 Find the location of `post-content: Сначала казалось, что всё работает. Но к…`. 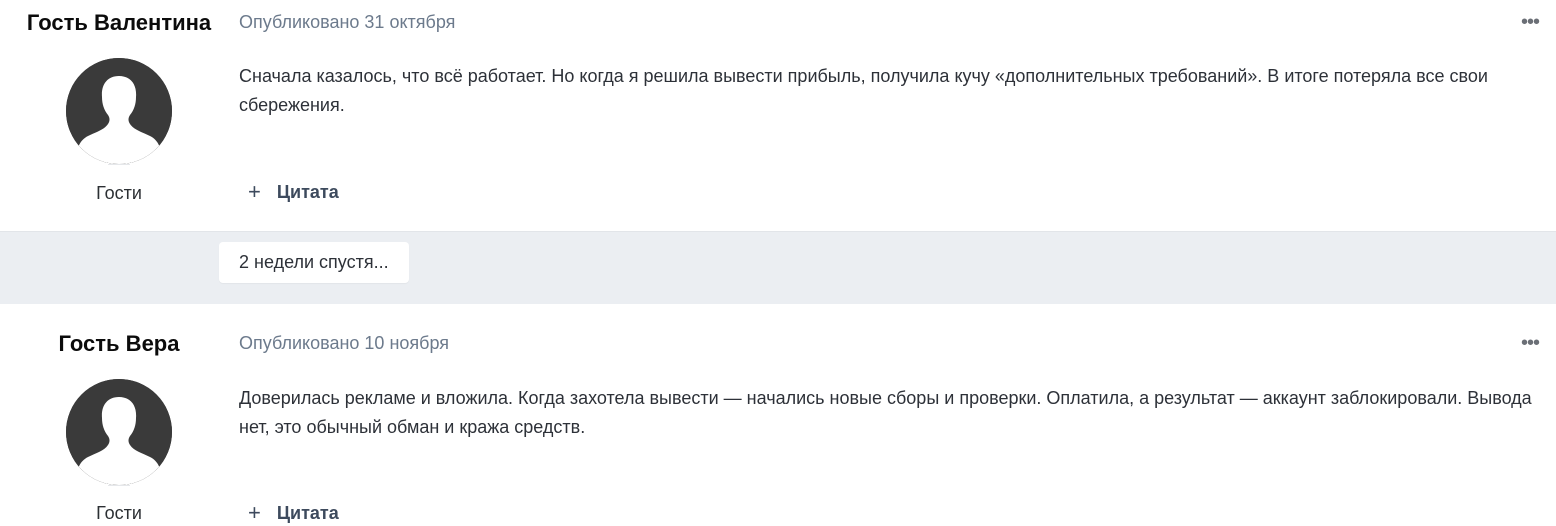

post-content: Сначала казалось, что всё работает. Но к… is located at coordinates (863, 90).